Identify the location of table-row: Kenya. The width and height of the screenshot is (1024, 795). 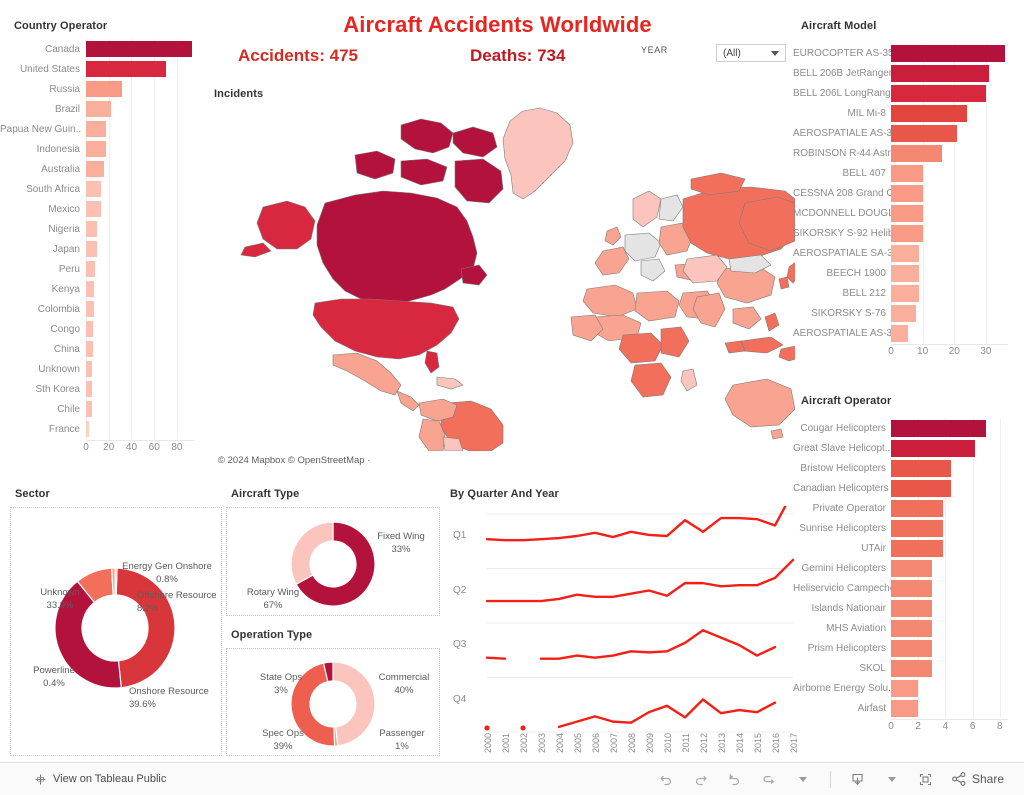
(97, 289).